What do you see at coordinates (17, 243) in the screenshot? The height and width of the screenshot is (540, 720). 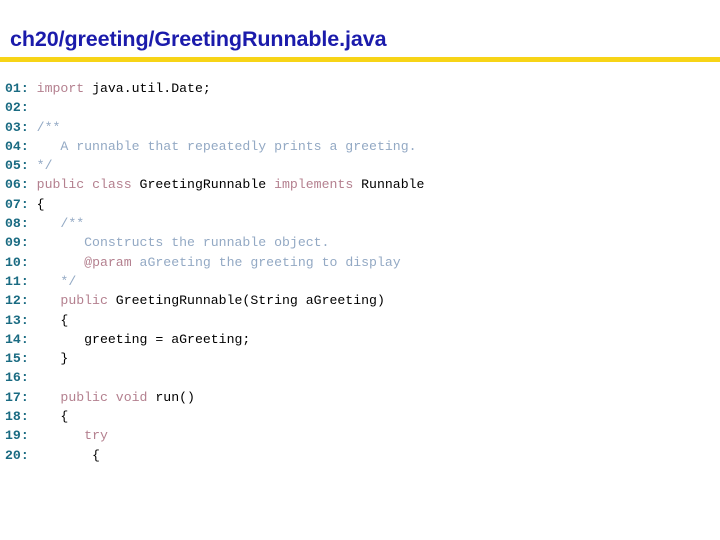 I see `line-number: 09:` at bounding box center [17, 243].